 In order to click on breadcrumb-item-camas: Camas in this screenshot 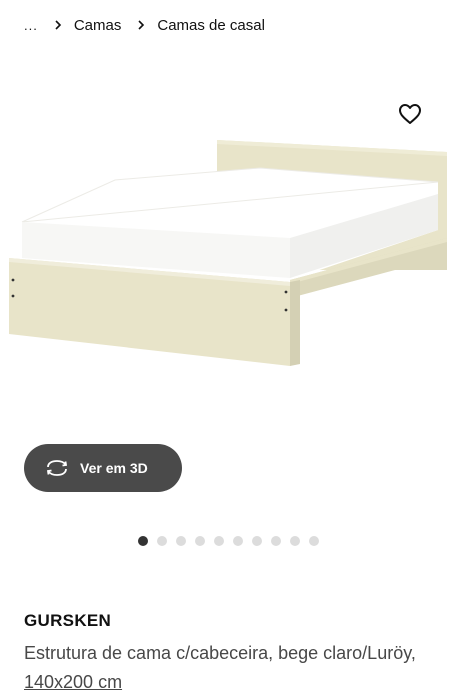, I will do `click(98, 25)`.